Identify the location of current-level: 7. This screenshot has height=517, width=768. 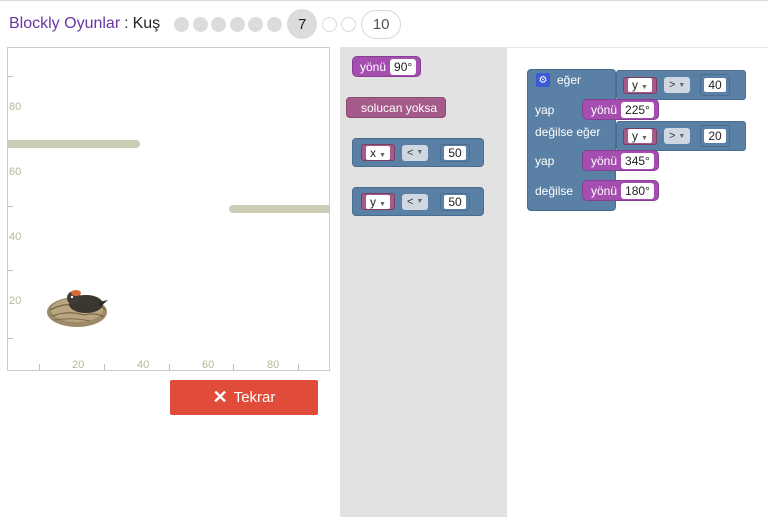
(302, 24).